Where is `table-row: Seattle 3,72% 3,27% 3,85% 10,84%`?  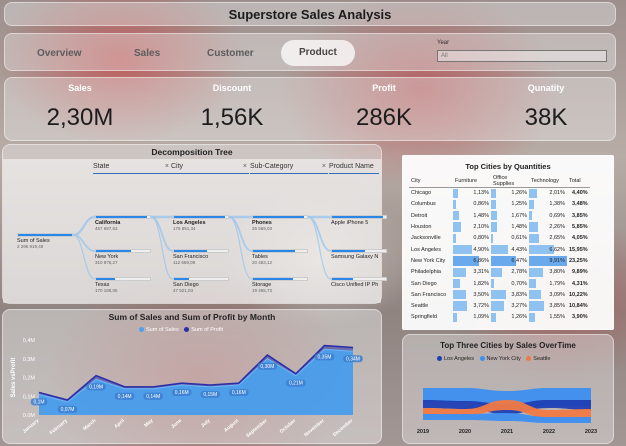
table-row: Seattle 3,72% 3,27% 3,85% 10,84% is located at coordinates (499, 305).